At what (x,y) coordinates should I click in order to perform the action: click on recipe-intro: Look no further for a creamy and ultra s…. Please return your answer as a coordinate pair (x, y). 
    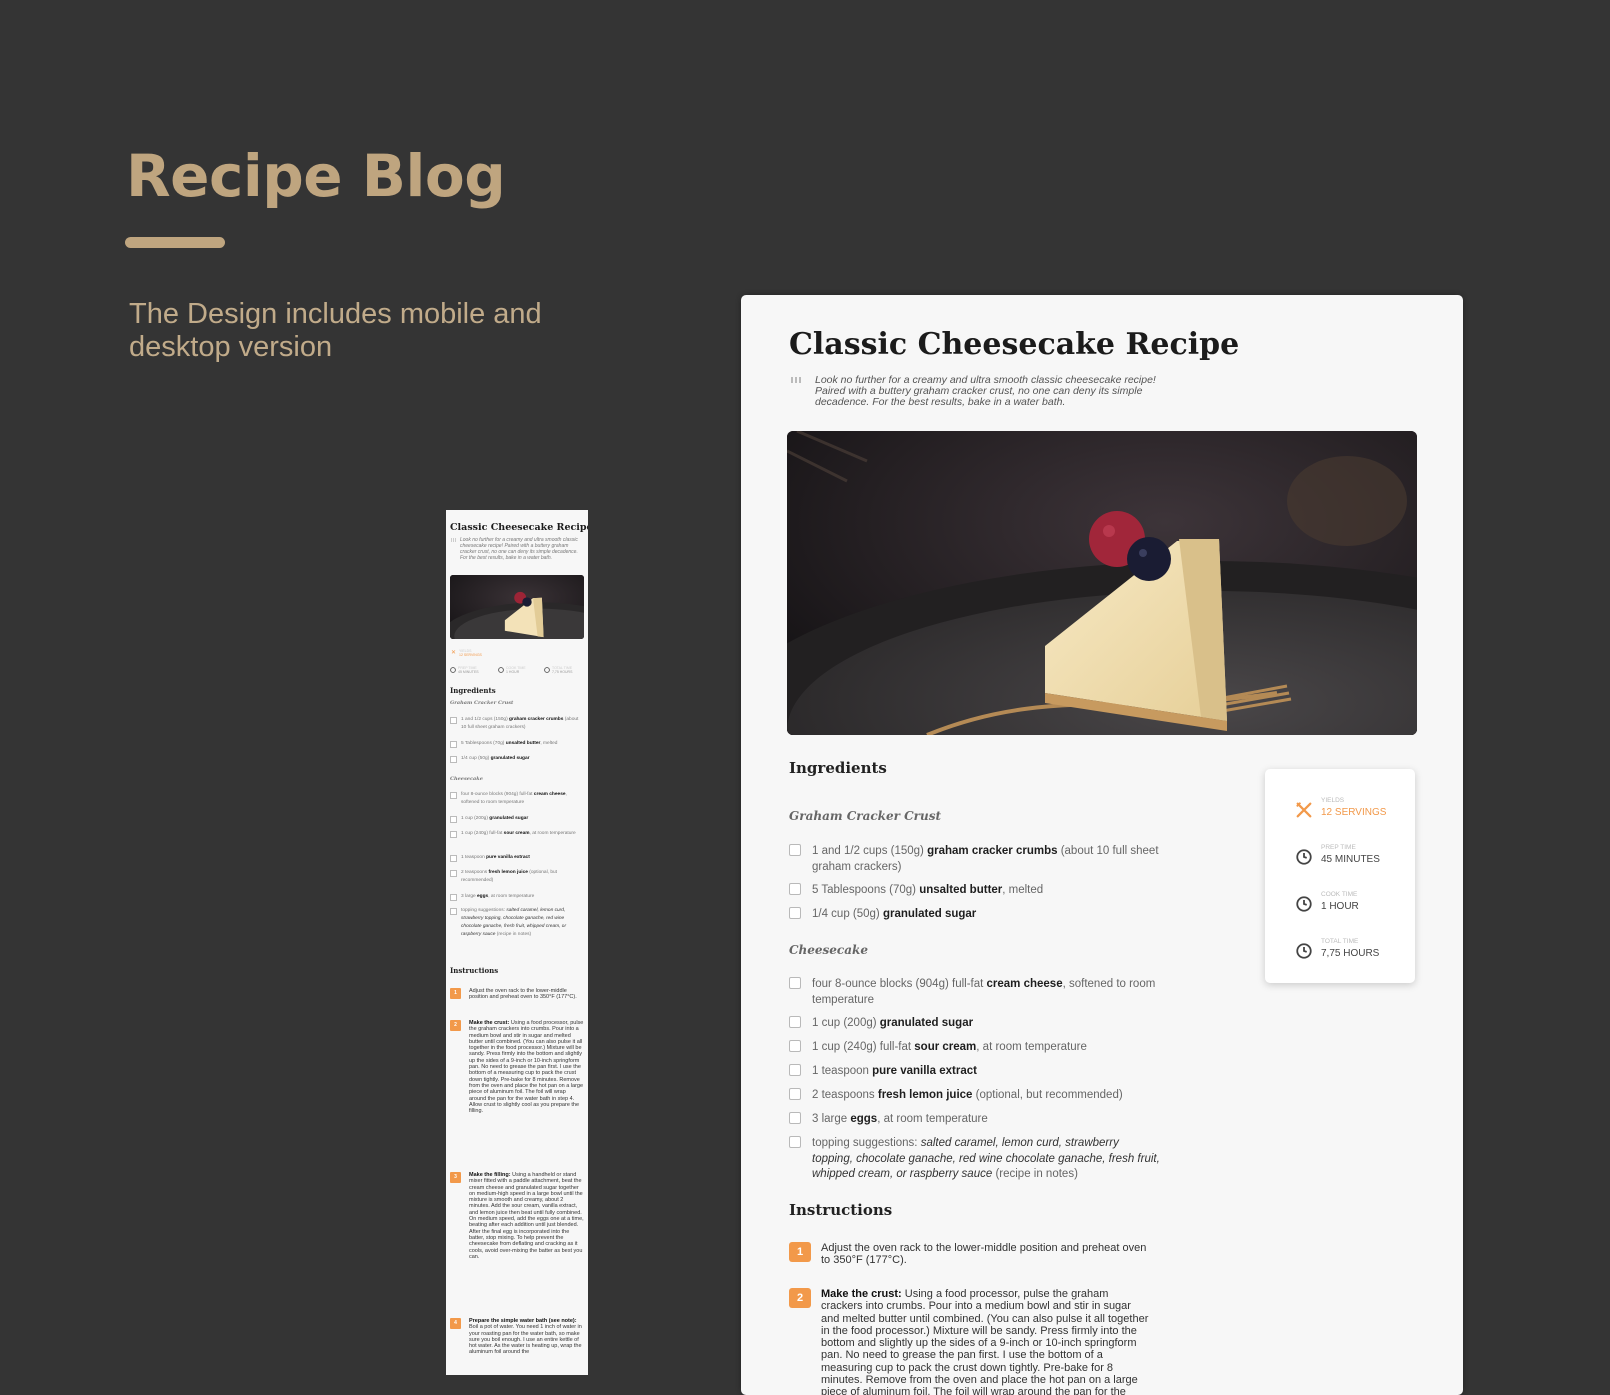
    Looking at the image, I should click on (986, 391).